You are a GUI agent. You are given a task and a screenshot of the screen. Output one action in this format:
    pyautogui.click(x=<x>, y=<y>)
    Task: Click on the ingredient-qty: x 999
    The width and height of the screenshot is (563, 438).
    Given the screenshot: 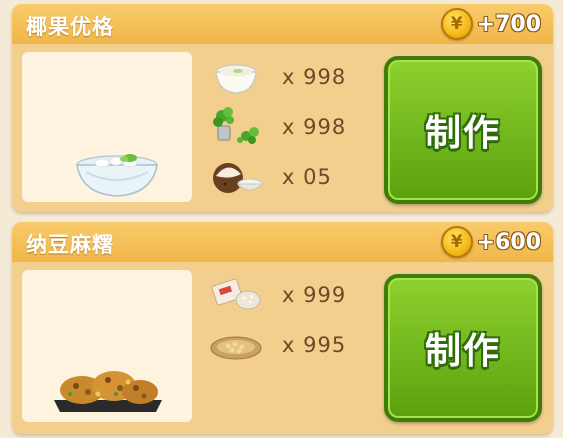 What is the action you would take?
    pyautogui.click(x=314, y=295)
    